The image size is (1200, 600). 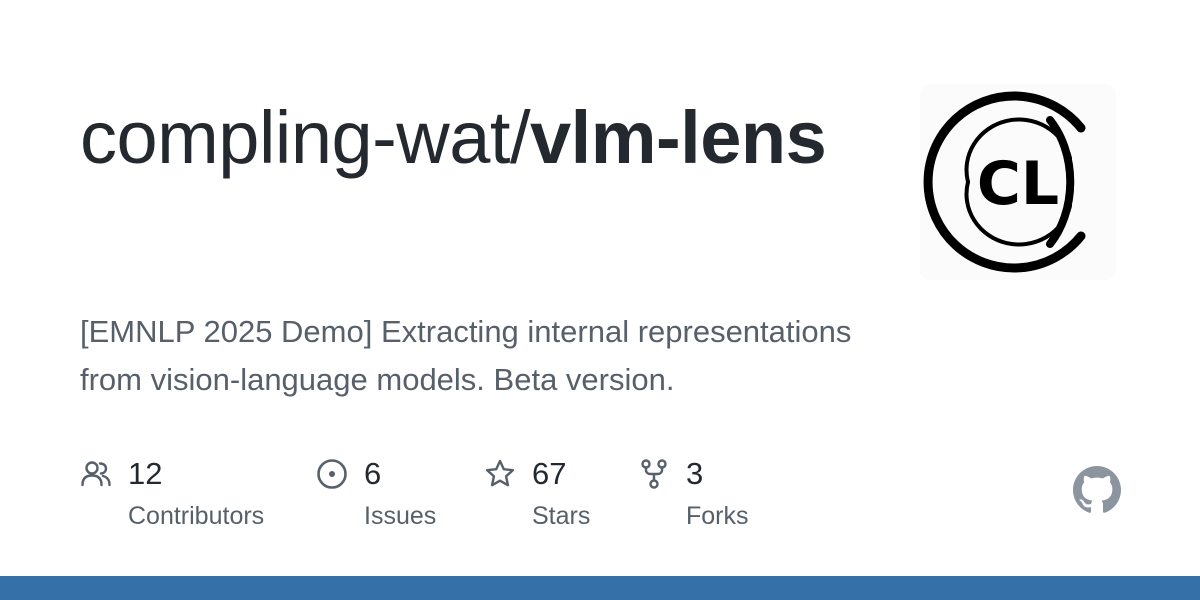 I want to click on brand-color-bar, so click(x=600, y=588).